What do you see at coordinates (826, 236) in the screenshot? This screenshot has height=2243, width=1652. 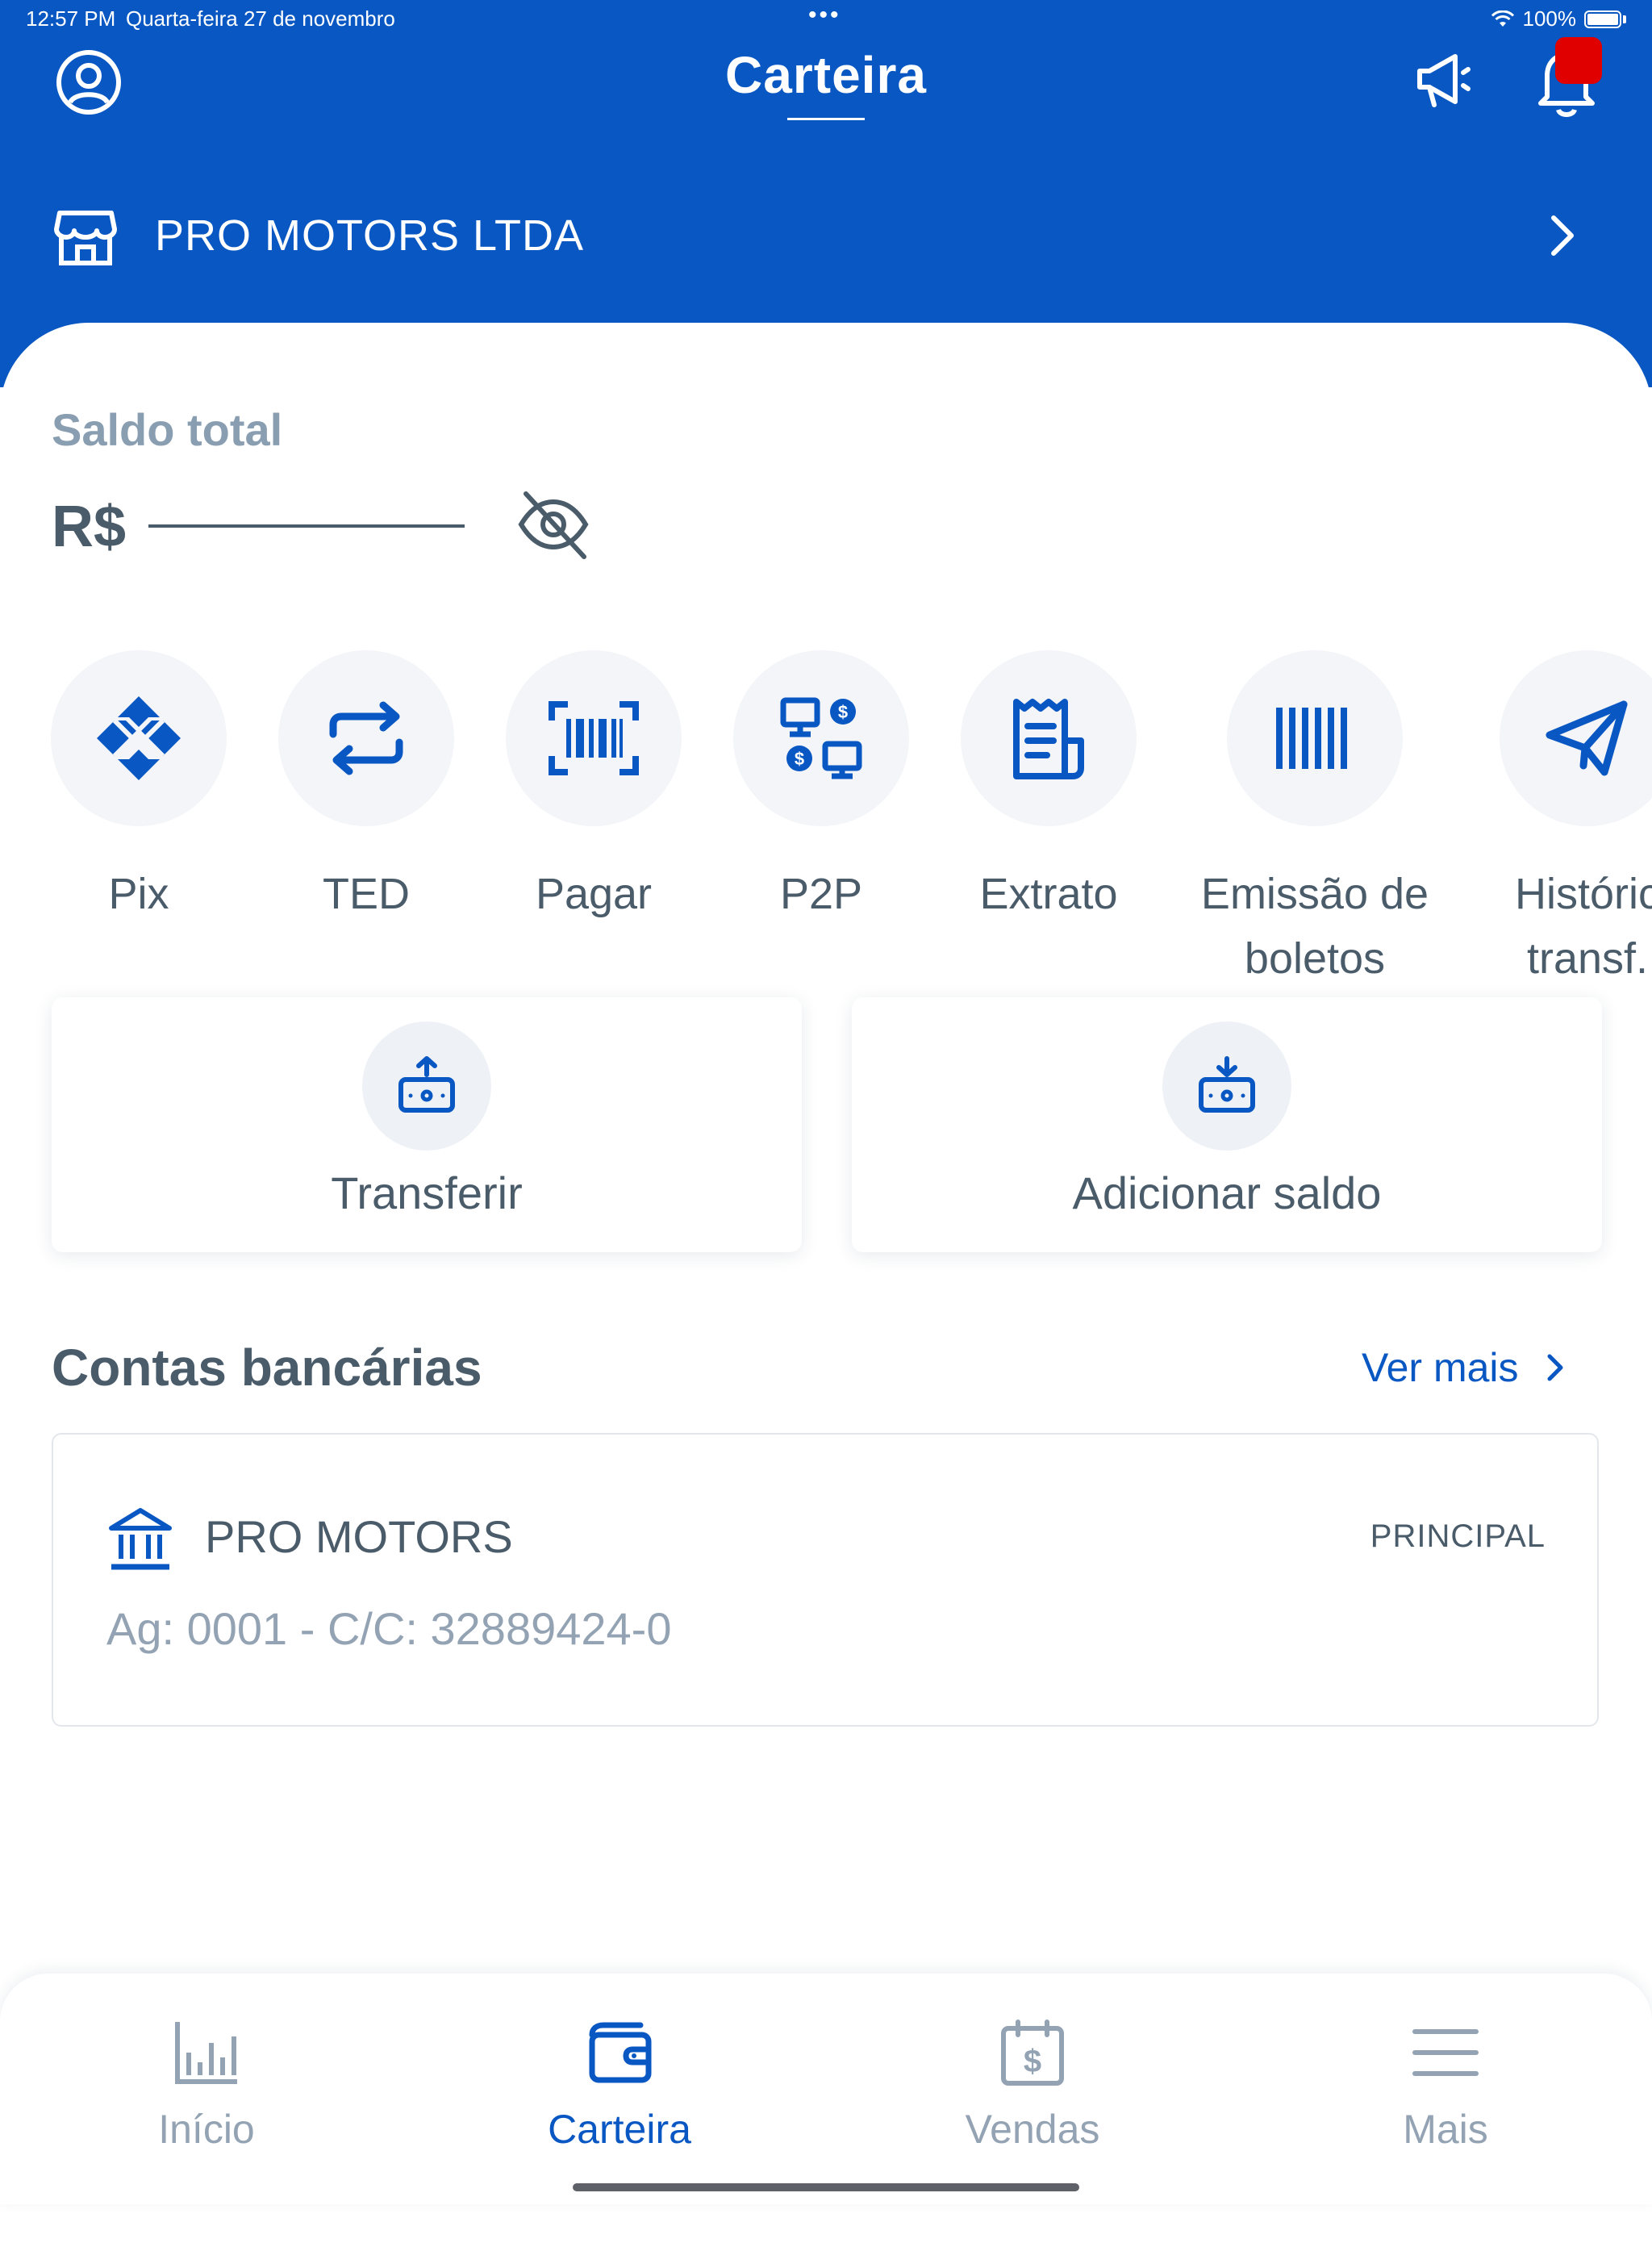 I see `company-selector: PRO MOTORS LTDA` at bounding box center [826, 236].